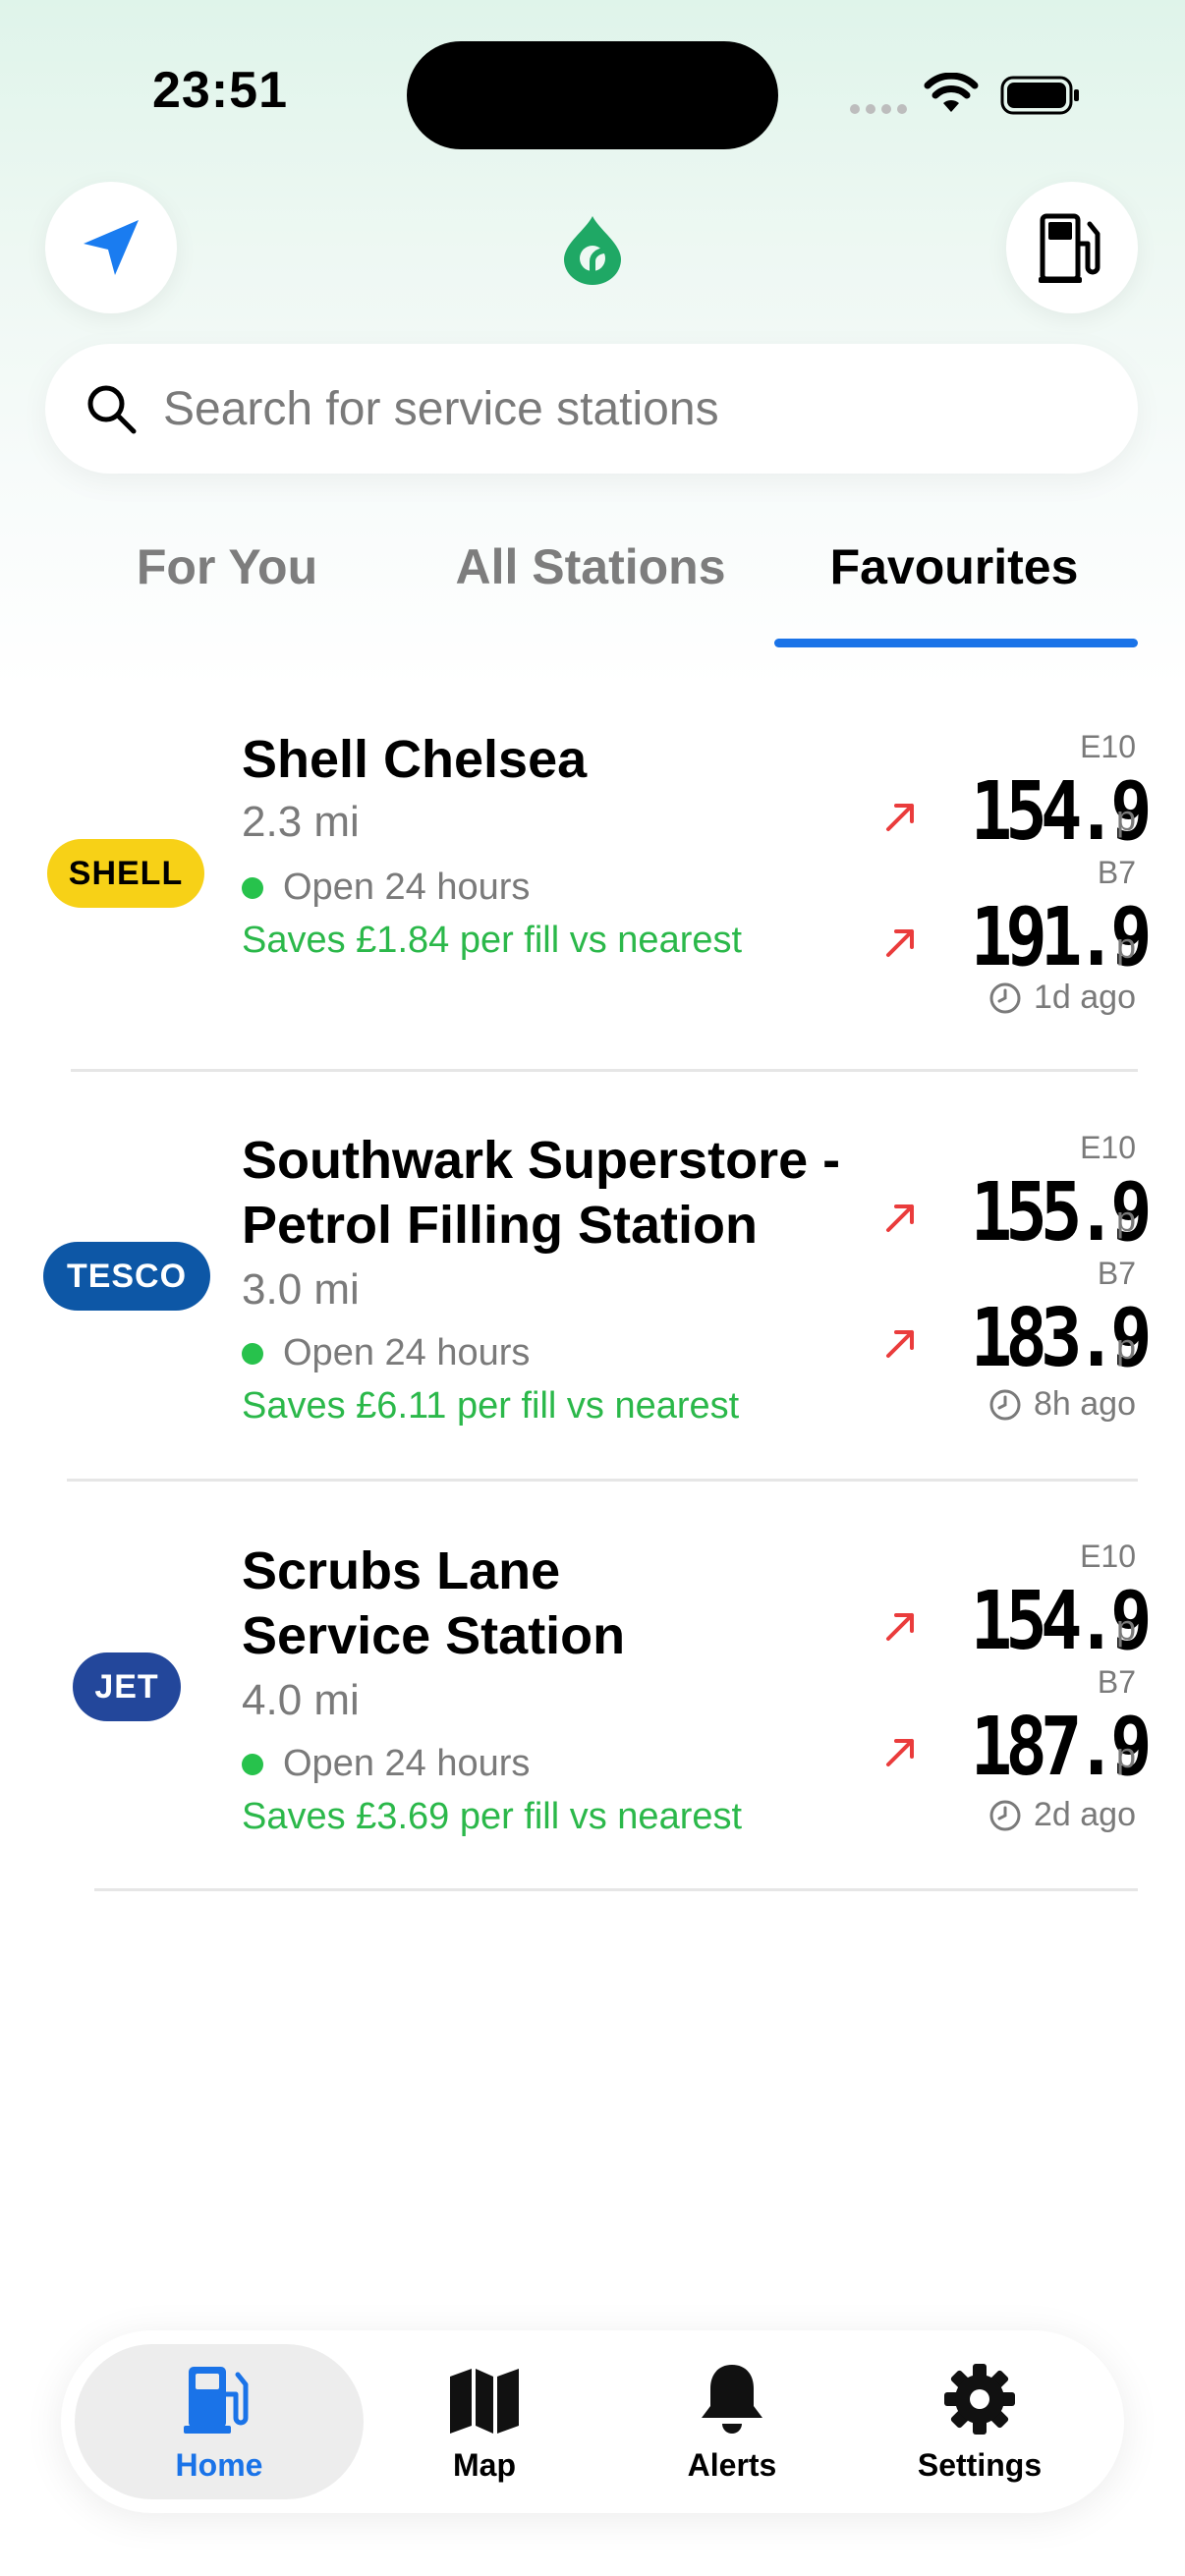  I want to click on location-arrow-icon, so click(112, 247).